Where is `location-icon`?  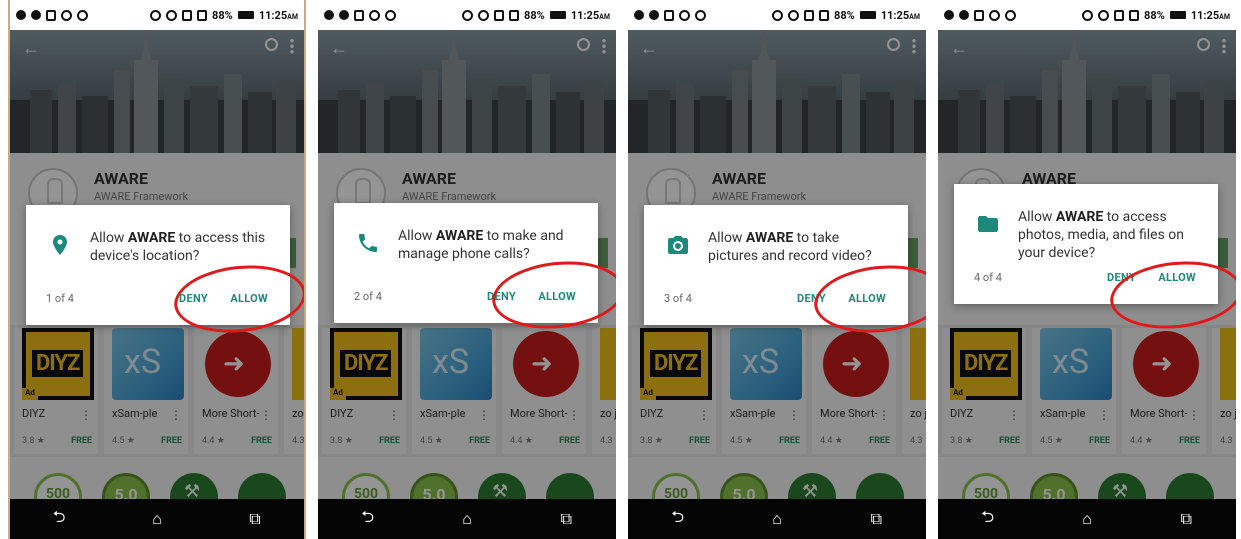 location-icon is located at coordinates (60, 245).